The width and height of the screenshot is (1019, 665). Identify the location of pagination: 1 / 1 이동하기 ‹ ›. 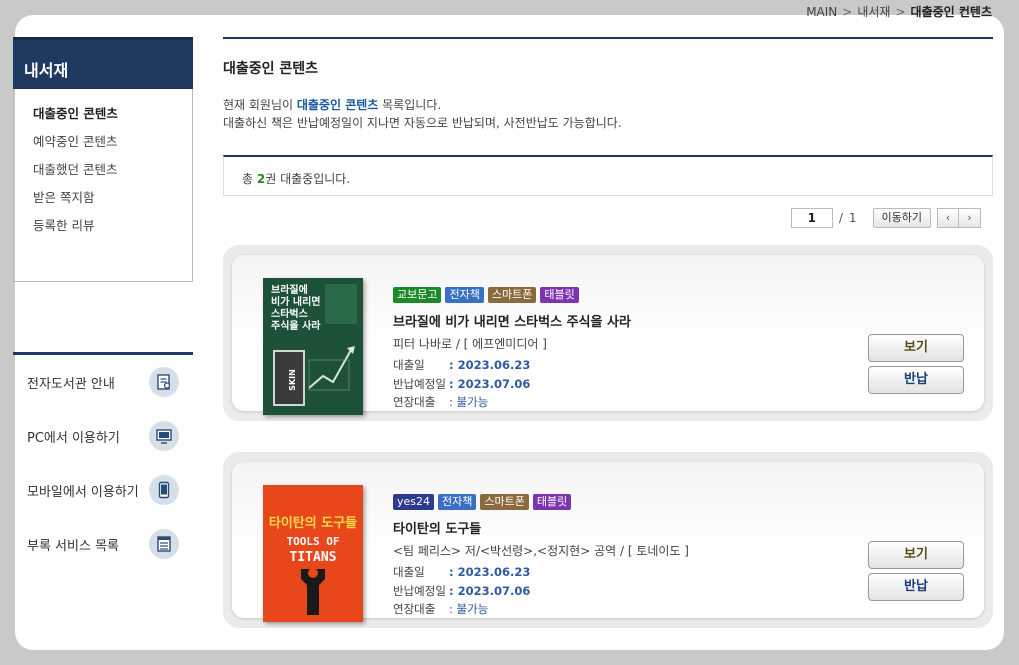
(885, 218).